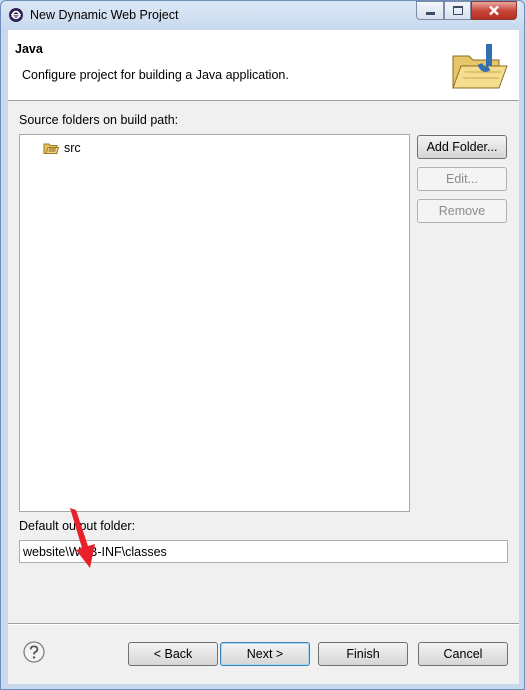 The image size is (525, 690). I want to click on remove-button: Remove, so click(462, 211).